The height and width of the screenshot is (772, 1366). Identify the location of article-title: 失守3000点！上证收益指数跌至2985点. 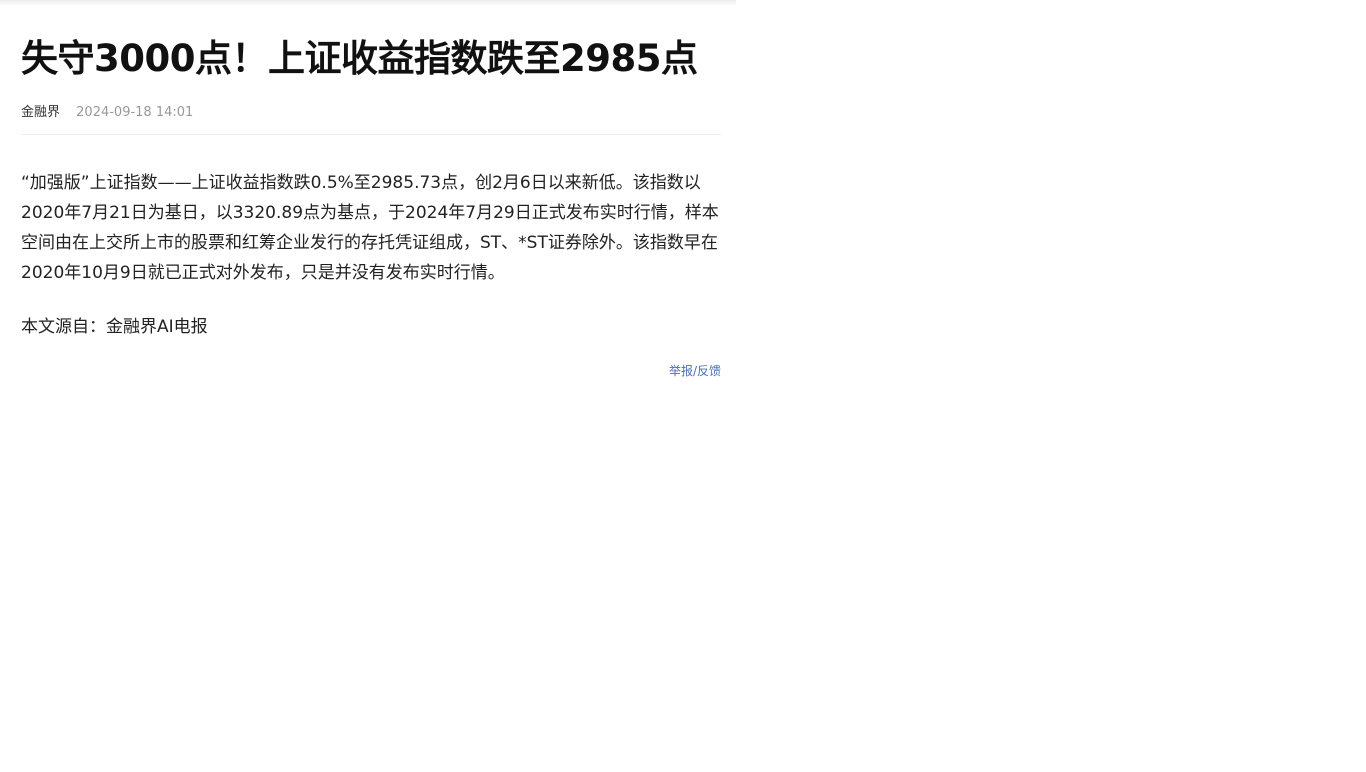
(359, 58).